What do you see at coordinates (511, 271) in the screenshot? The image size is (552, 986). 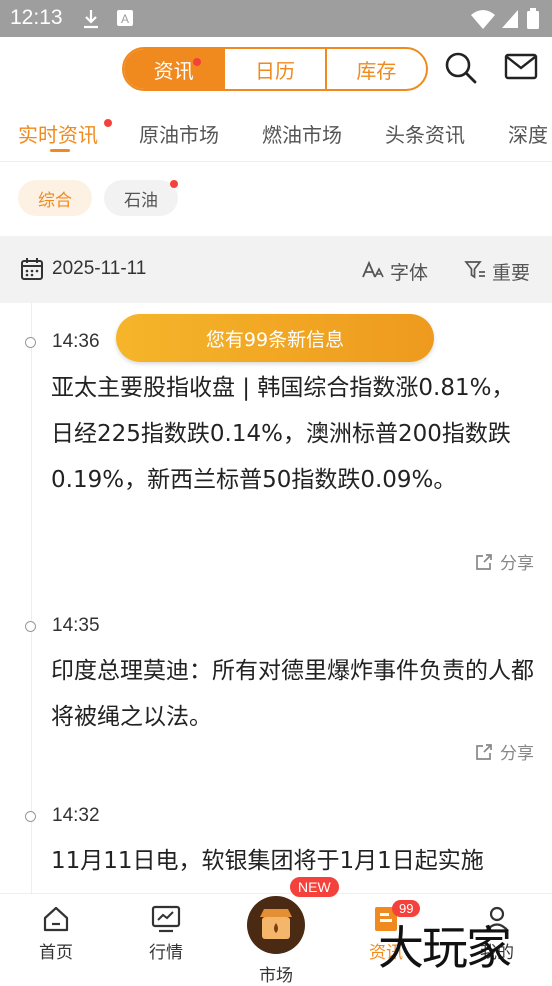 I see `important-filter-button: 重要` at bounding box center [511, 271].